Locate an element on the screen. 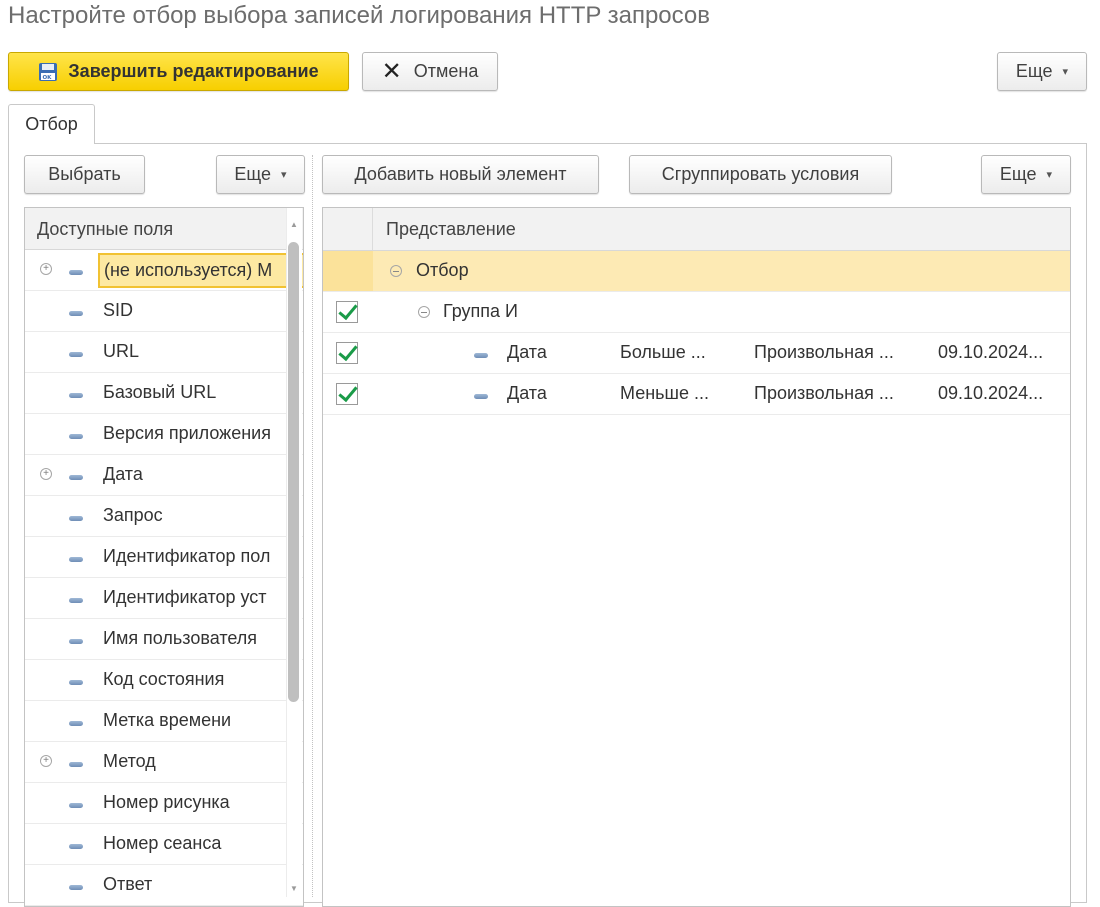 Image resolution: width=1100 pixels, height=907 pixels. left-more-button: Еще ▾ is located at coordinates (260, 174).